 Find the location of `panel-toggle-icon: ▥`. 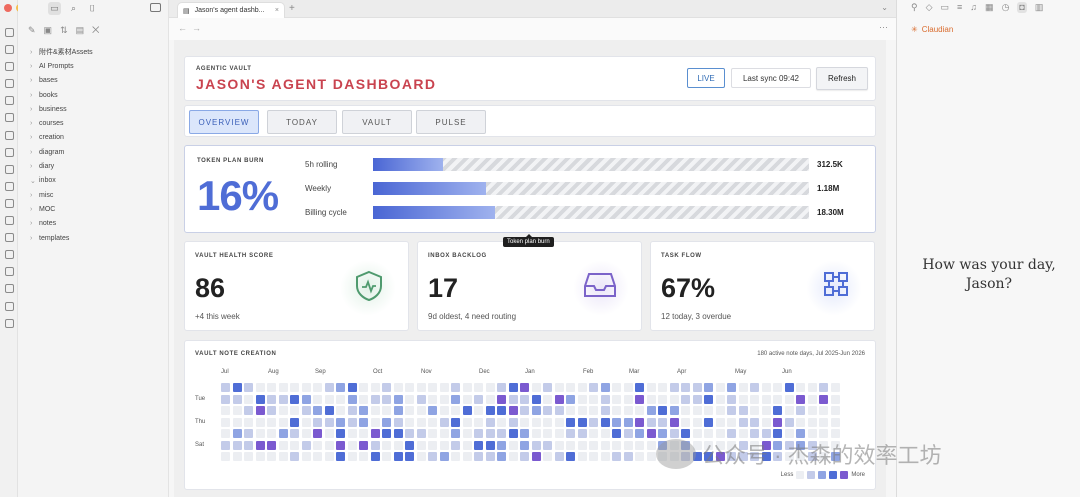

panel-toggle-icon: ▥ is located at coordinates (1039, 7).